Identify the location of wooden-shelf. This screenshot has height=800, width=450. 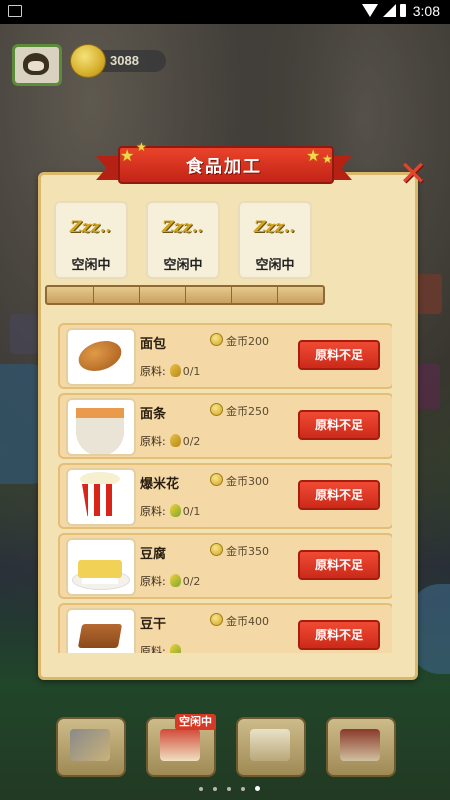
(185, 295).